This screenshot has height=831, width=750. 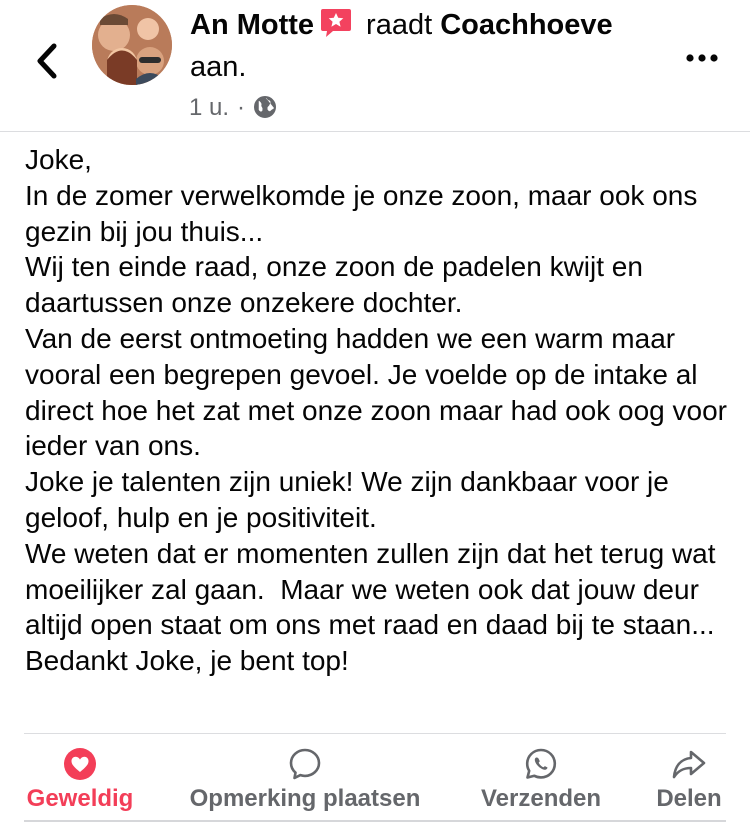 What do you see at coordinates (375, 131) in the screenshot?
I see `header-divider` at bounding box center [375, 131].